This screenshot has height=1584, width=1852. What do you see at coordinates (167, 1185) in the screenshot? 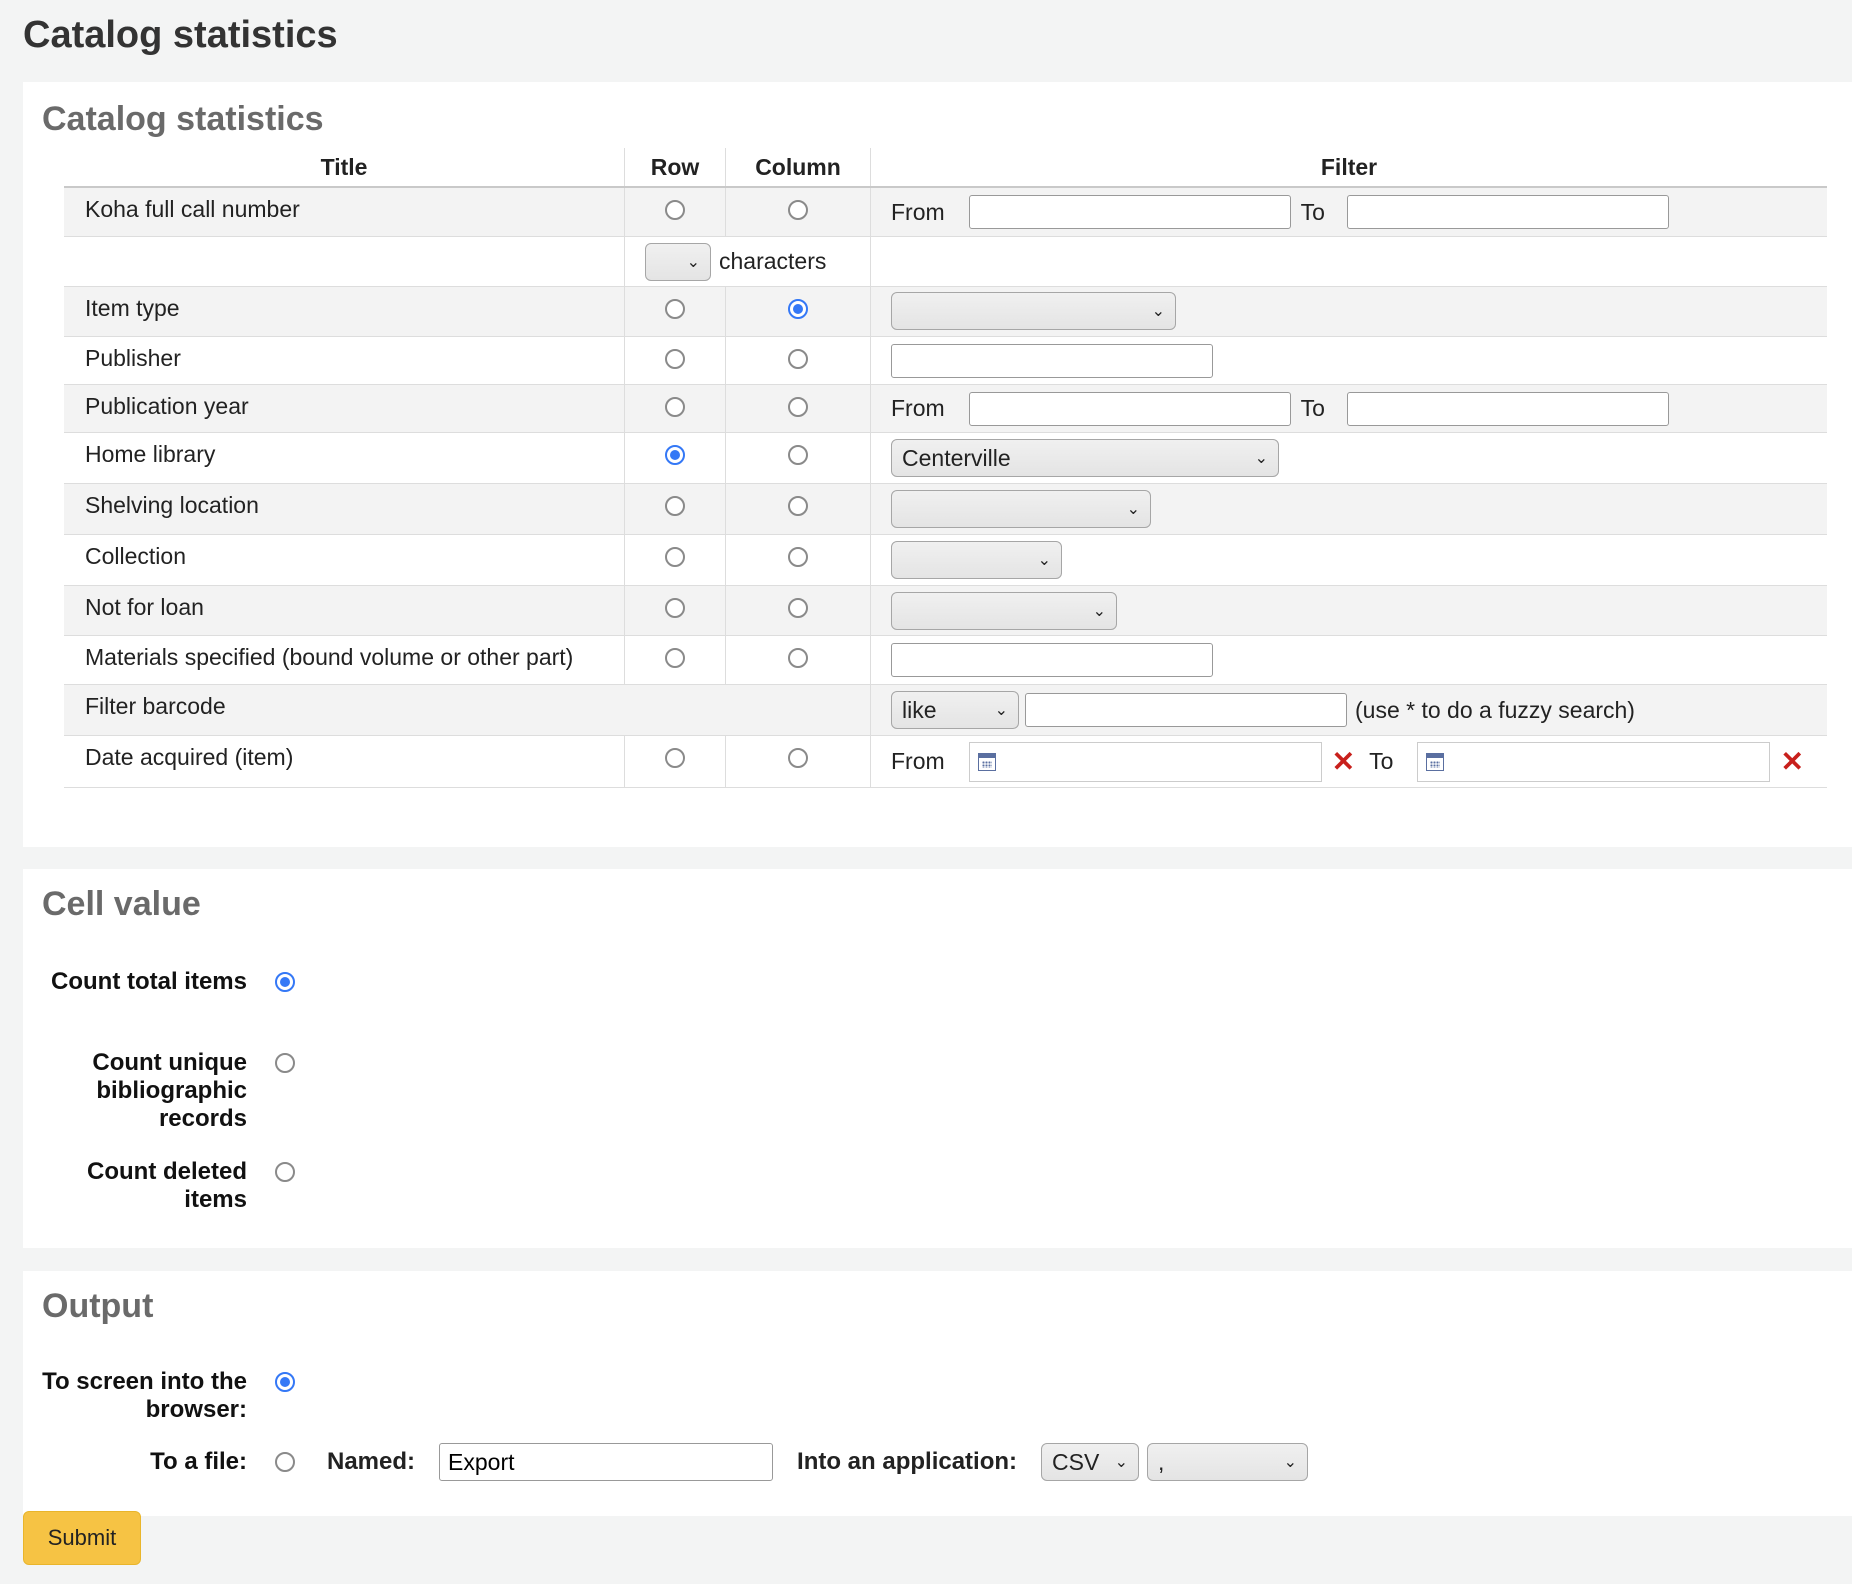
I see `option-label: Count deleted items` at bounding box center [167, 1185].